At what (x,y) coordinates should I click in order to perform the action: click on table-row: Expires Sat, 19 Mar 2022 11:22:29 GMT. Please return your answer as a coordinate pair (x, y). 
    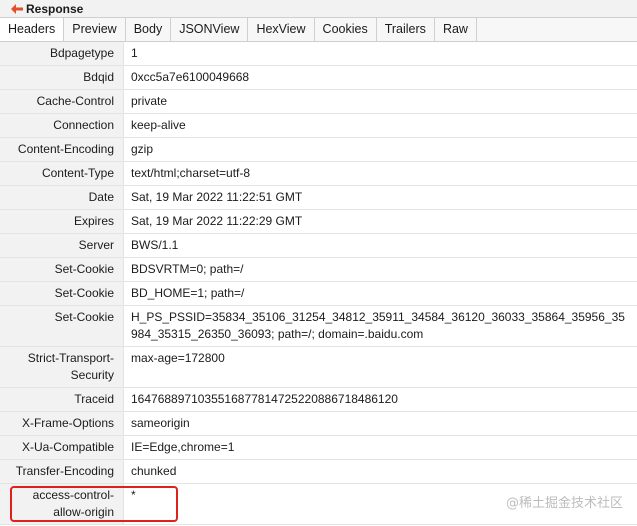
    Looking at the image, I should click on (318, 222).